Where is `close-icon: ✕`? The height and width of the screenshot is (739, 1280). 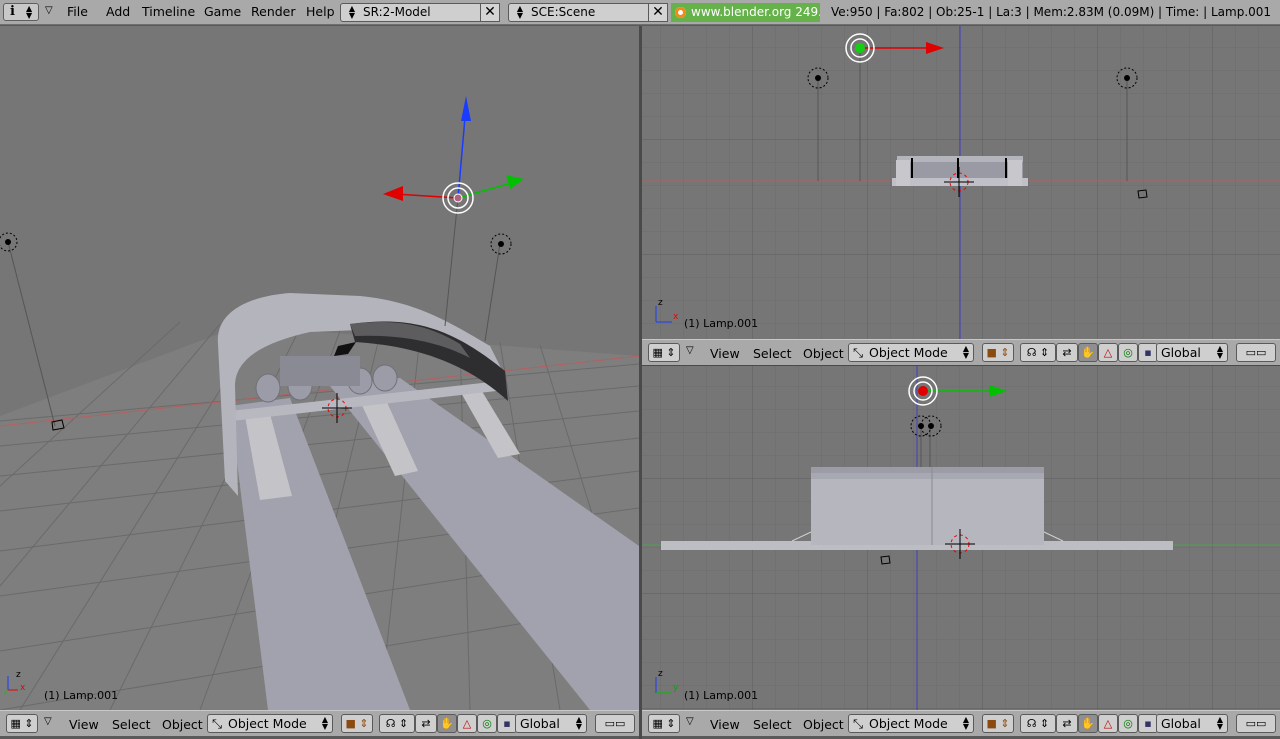 close-icon: ✕ is located at coordinates (658, 12).